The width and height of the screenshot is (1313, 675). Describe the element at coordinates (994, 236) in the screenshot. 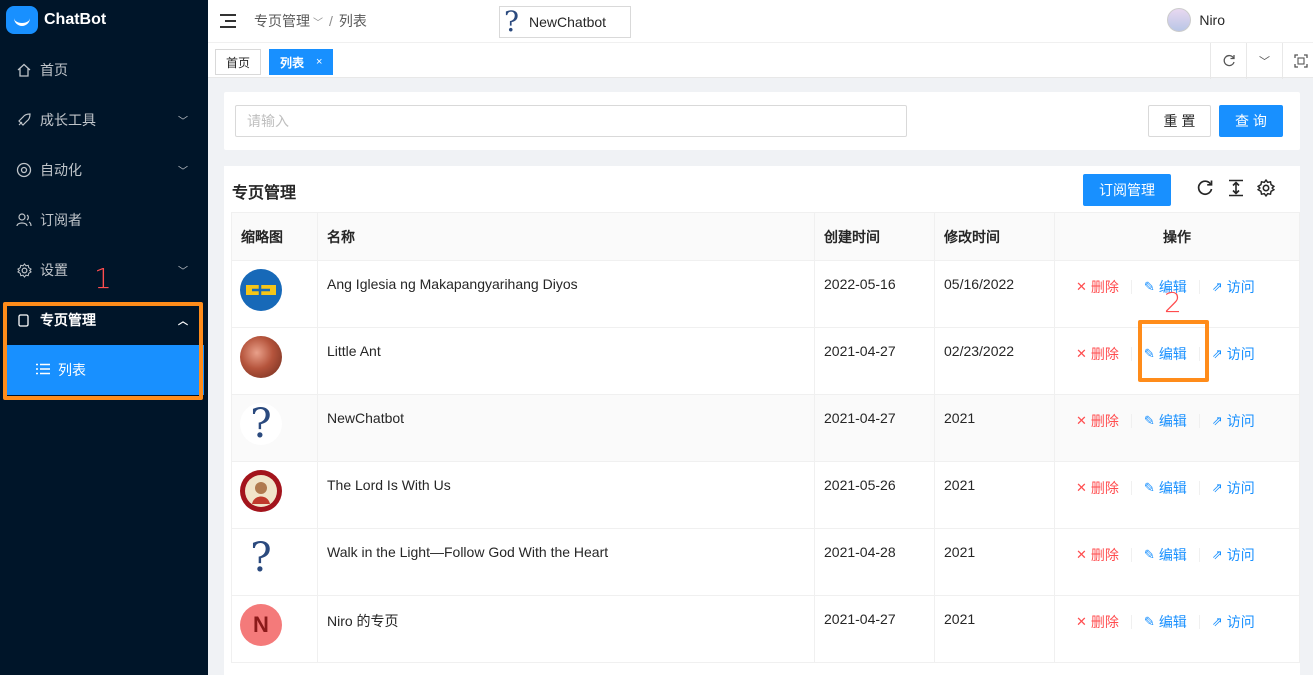

I see `column-header-modified: 修改时间` at that location.